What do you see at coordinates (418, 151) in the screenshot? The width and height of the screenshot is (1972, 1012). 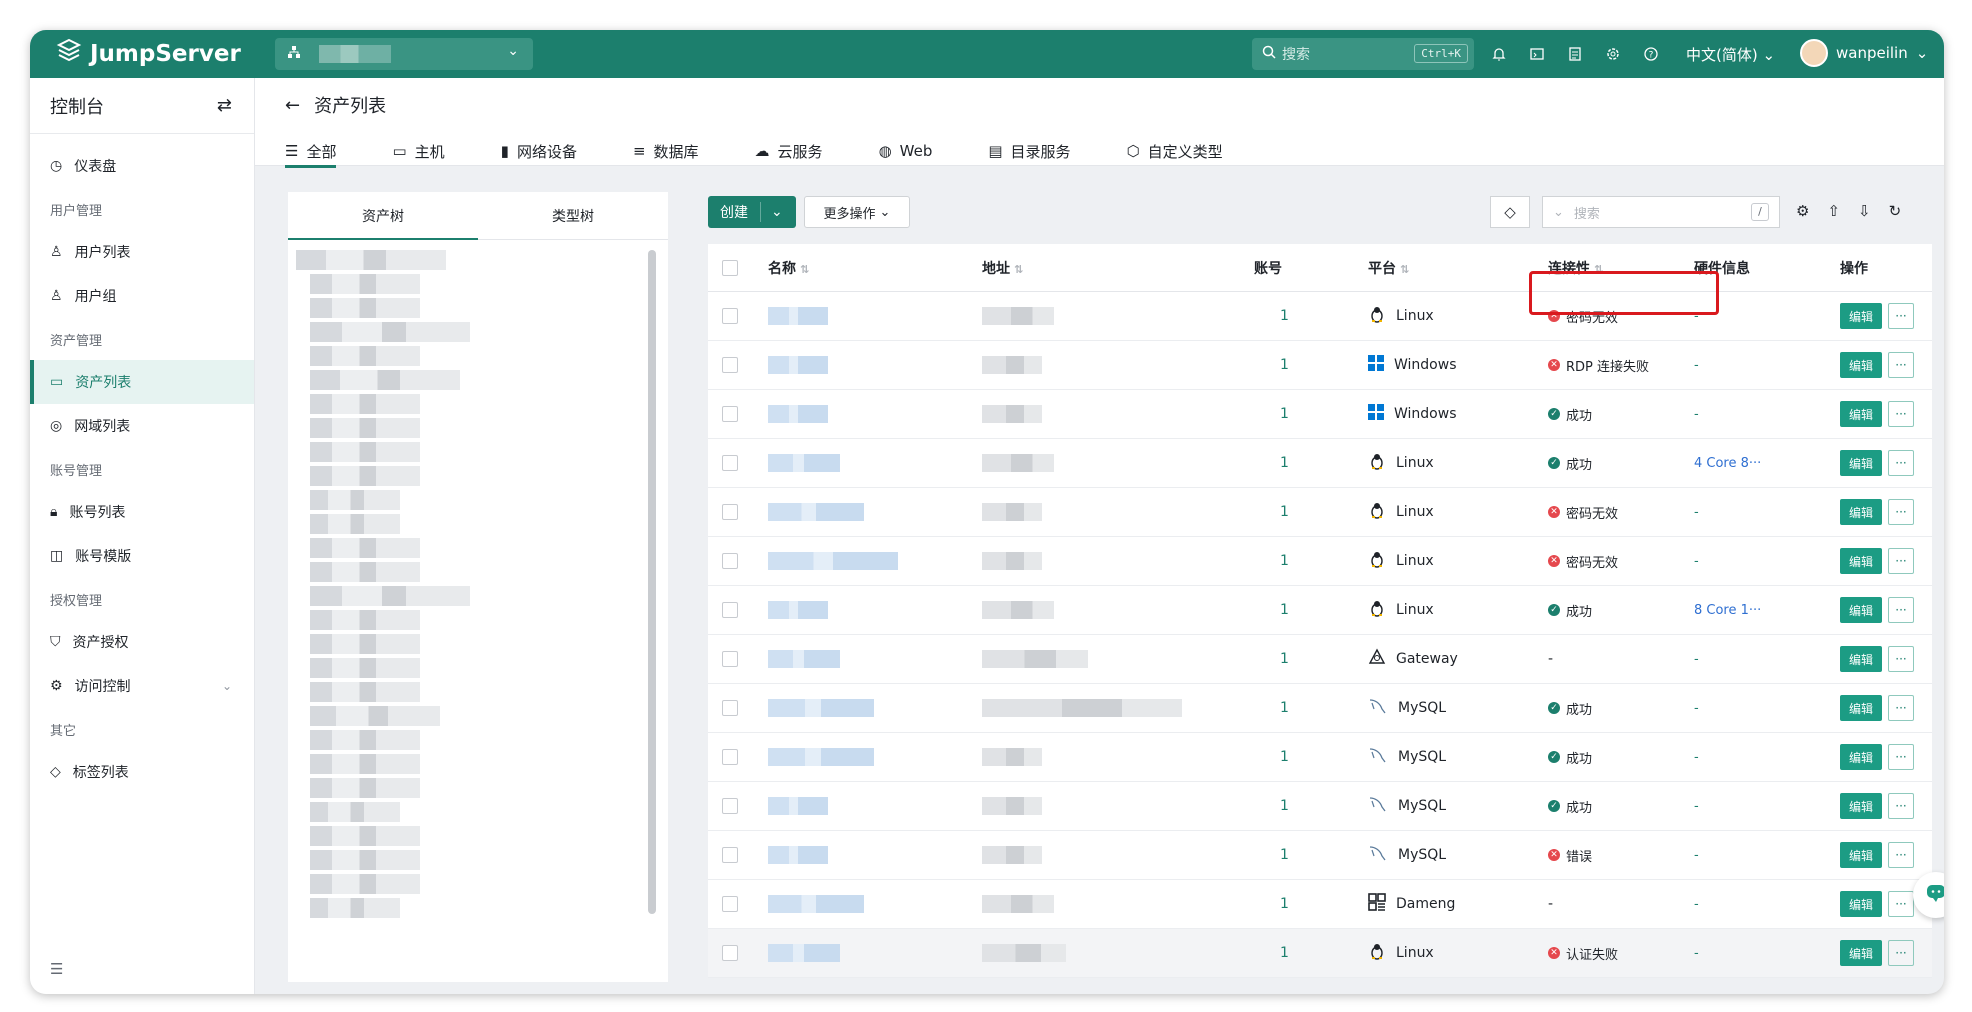 I see `tab-host: ▭ 主机` at bounding box center [418, 151].